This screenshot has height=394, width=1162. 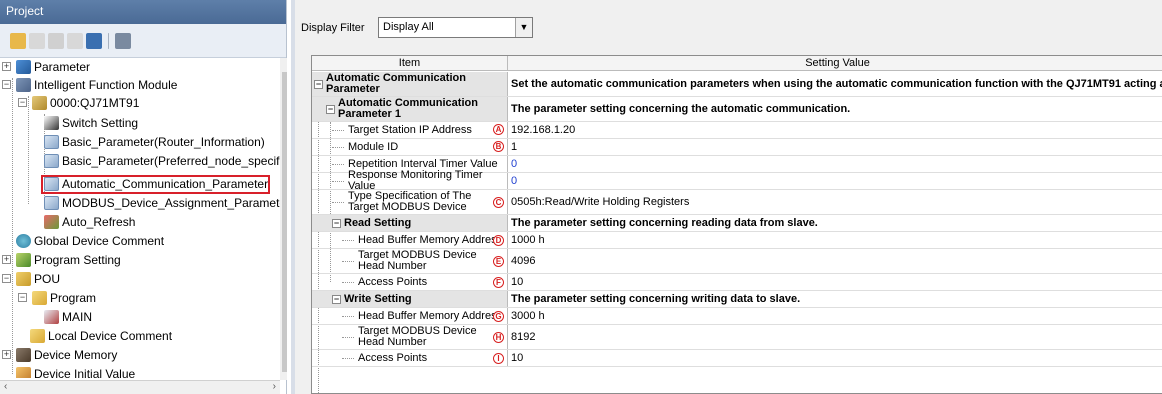 I want to click on tree-item-modbus-device-assignment: MODBUS_Device_Assignment_Parameter, so click(x=162, y=203).